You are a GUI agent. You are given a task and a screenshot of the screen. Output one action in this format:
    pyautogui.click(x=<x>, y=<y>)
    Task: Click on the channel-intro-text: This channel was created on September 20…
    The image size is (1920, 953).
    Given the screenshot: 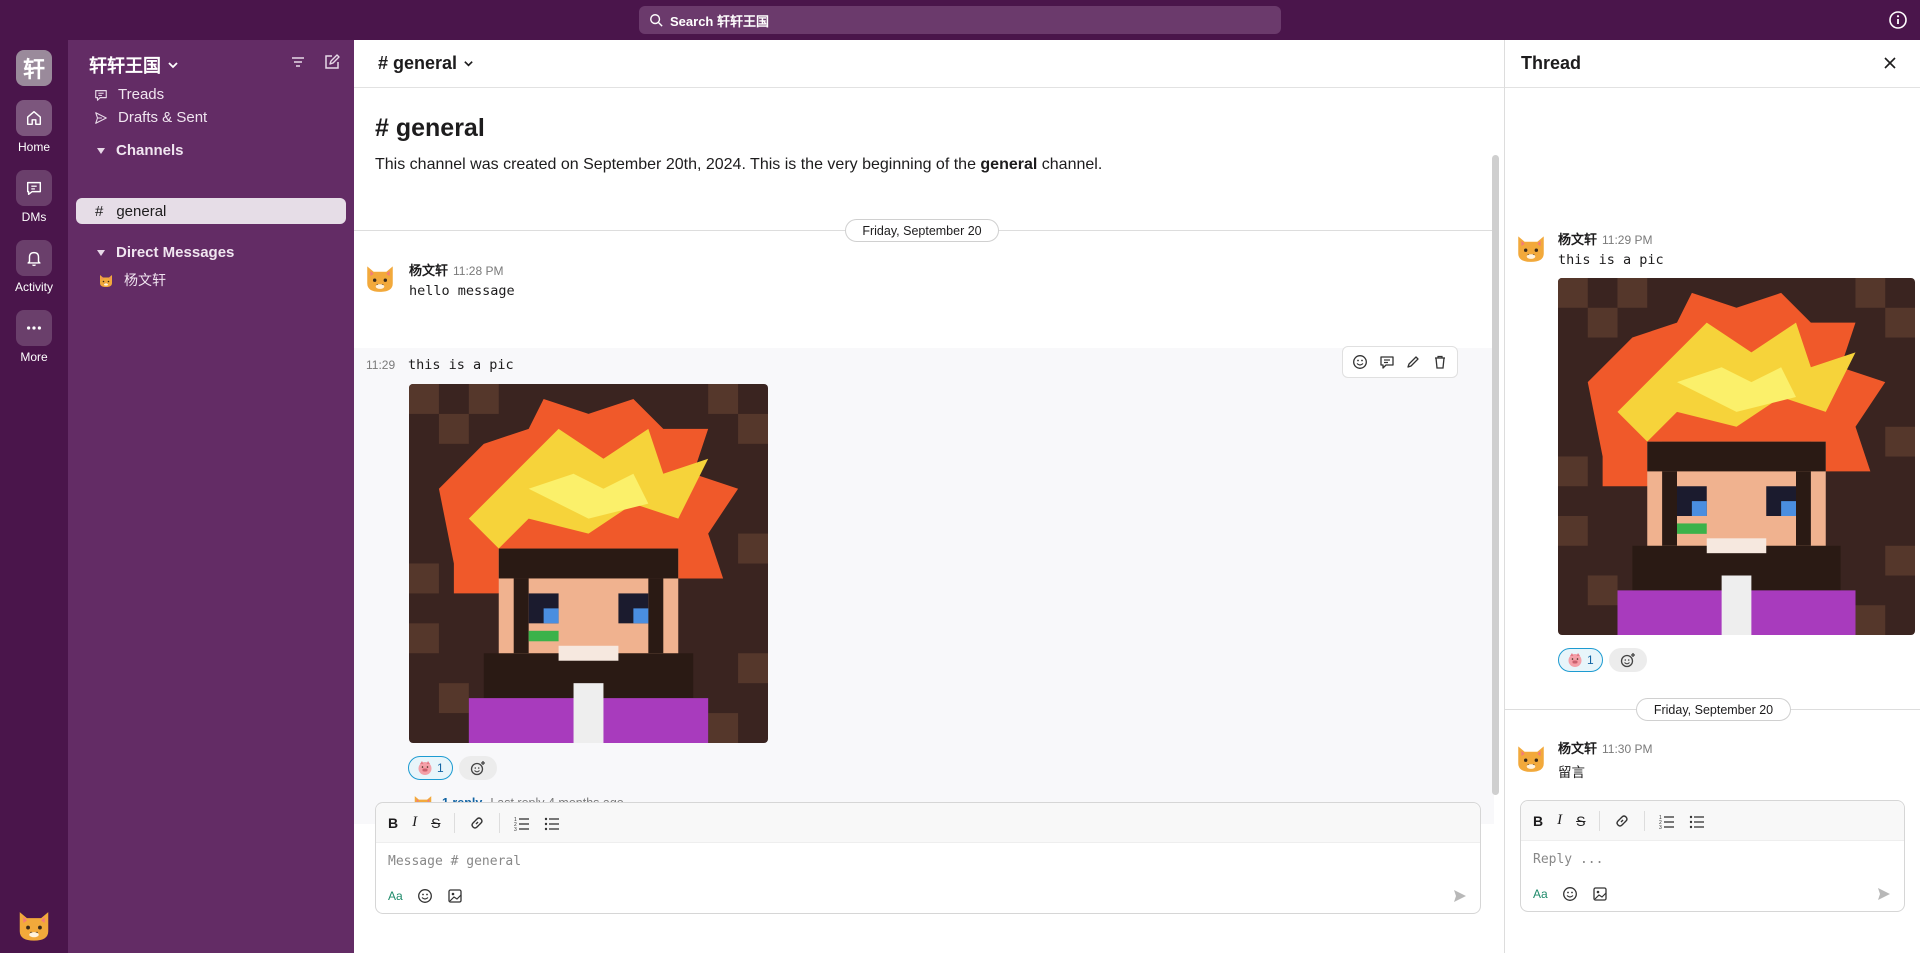 What is the action you would take?
    pyautogui.click(x=739, y=164)
    